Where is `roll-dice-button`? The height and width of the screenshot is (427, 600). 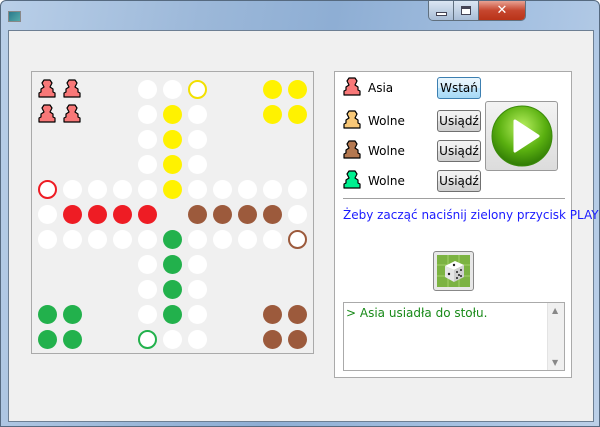
roll-dice-button is located at coordinates (453, 271).